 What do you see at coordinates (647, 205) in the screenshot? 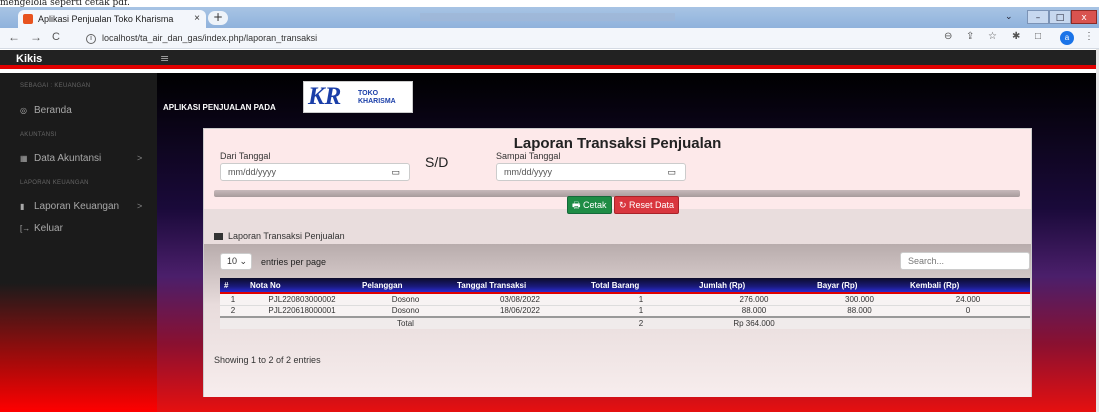
I see `reset-data-button: ↻ Reset Data` at bounding box center [647, 205].